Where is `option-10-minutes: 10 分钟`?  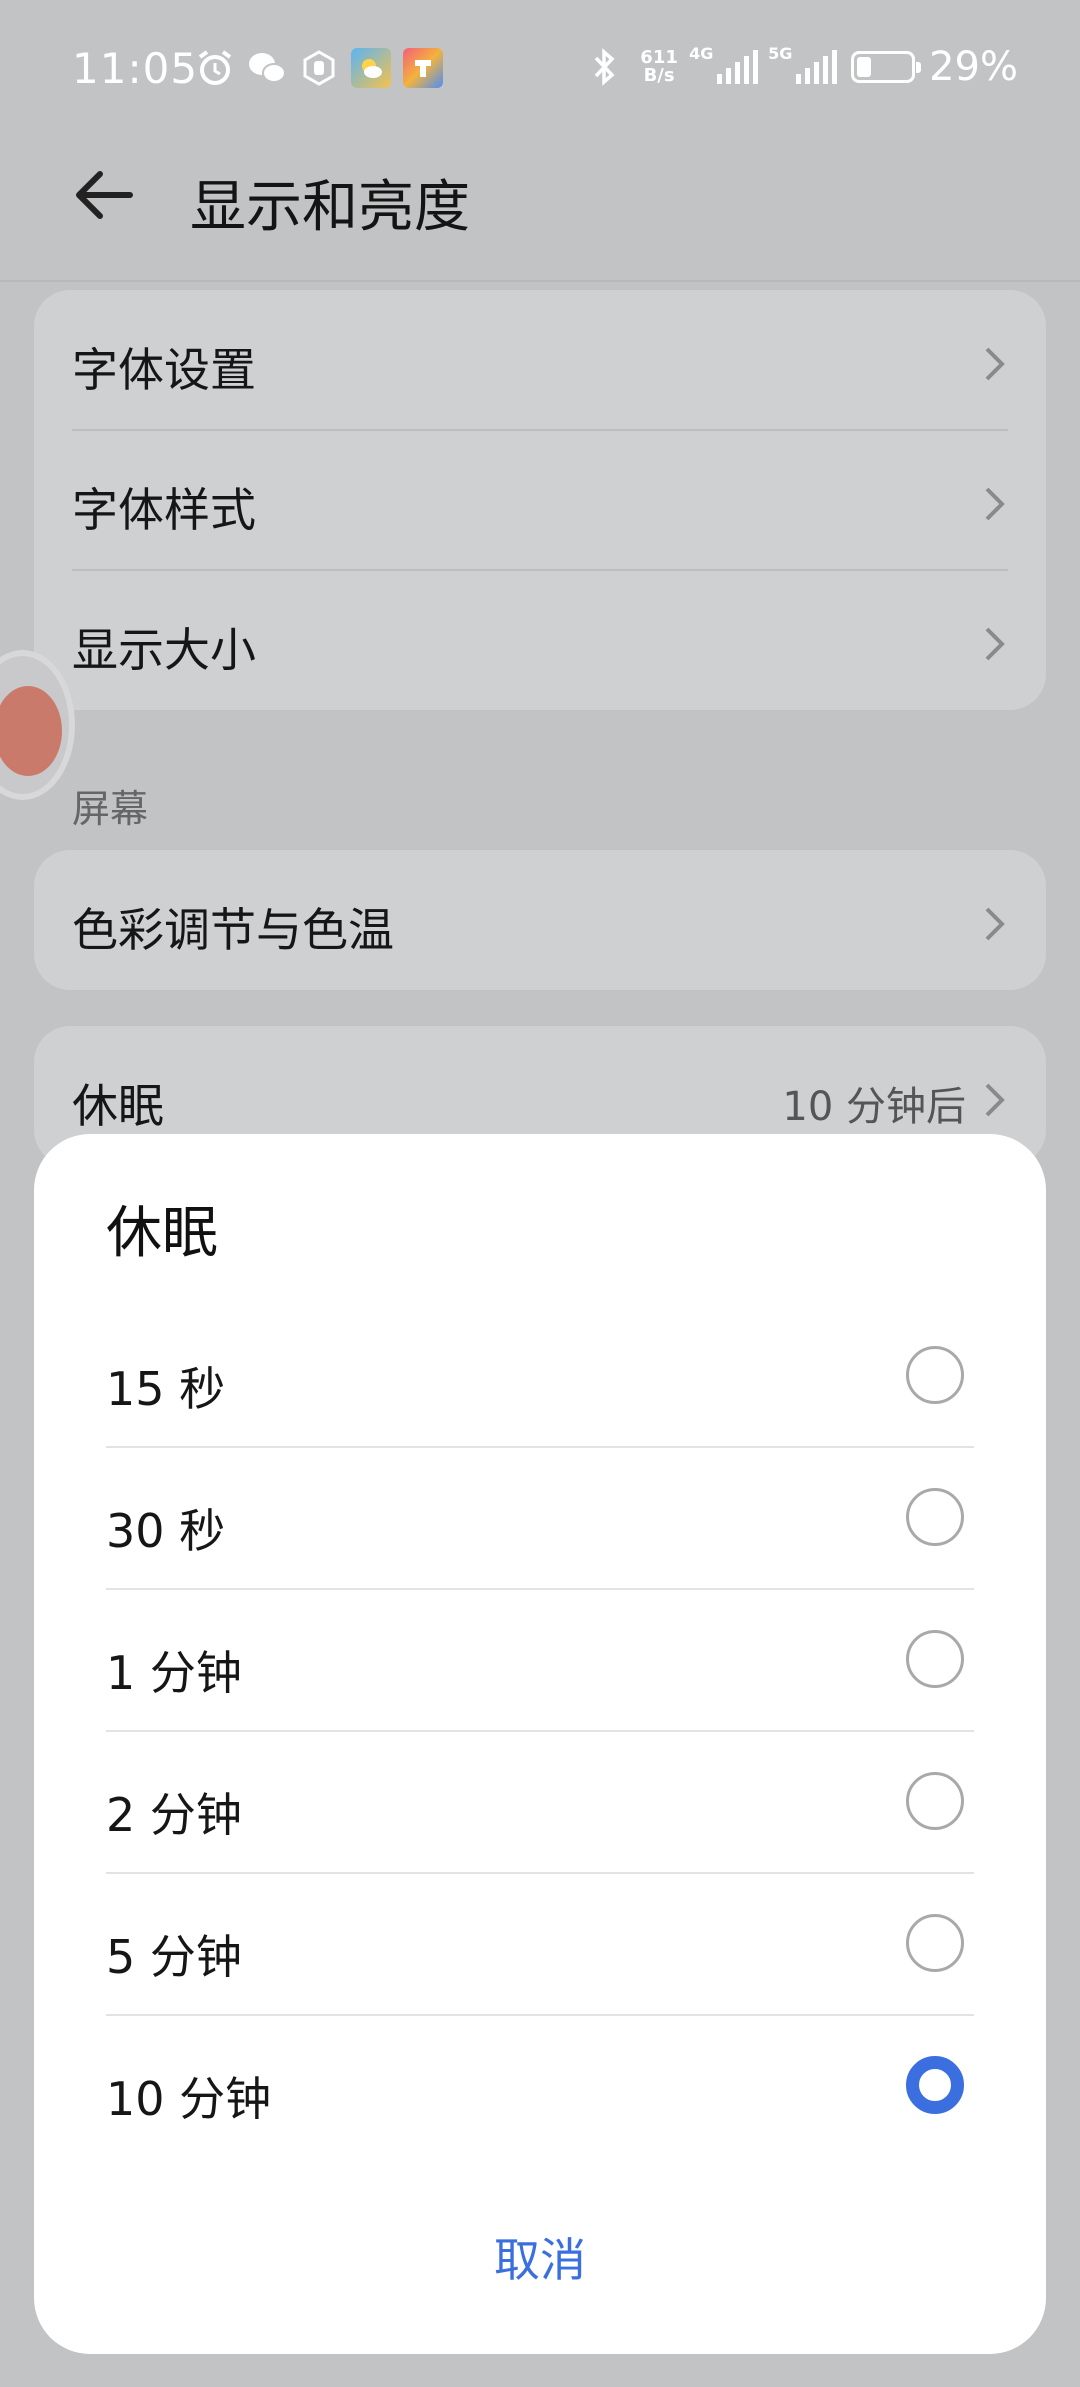 option-10-minutes: 10 分钟 is located at coordinates (540, 2085).